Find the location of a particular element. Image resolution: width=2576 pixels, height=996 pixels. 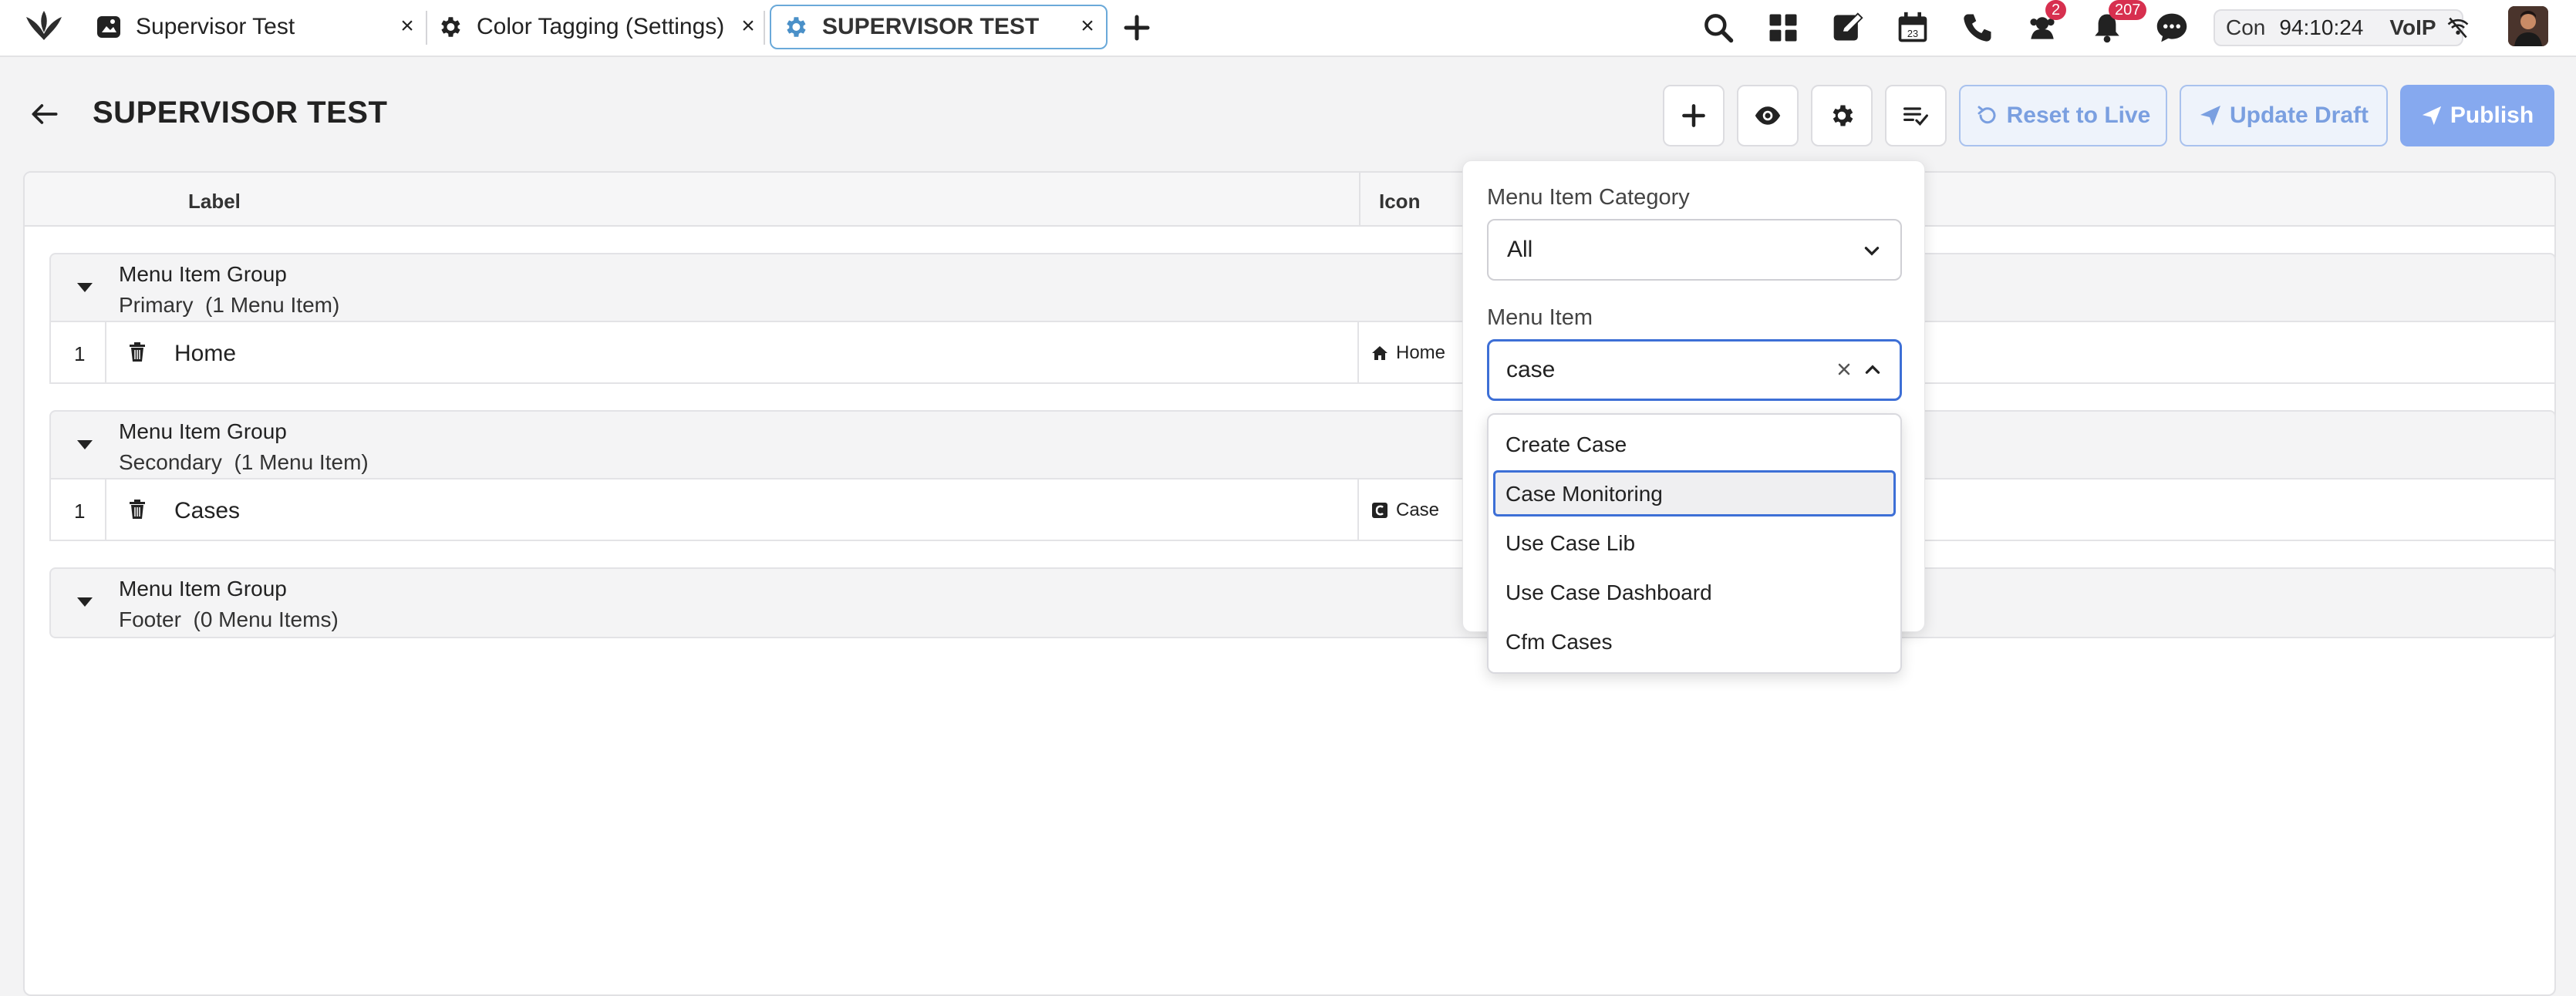

calendar-icon: 23 is located at coordinates (1912, 27).